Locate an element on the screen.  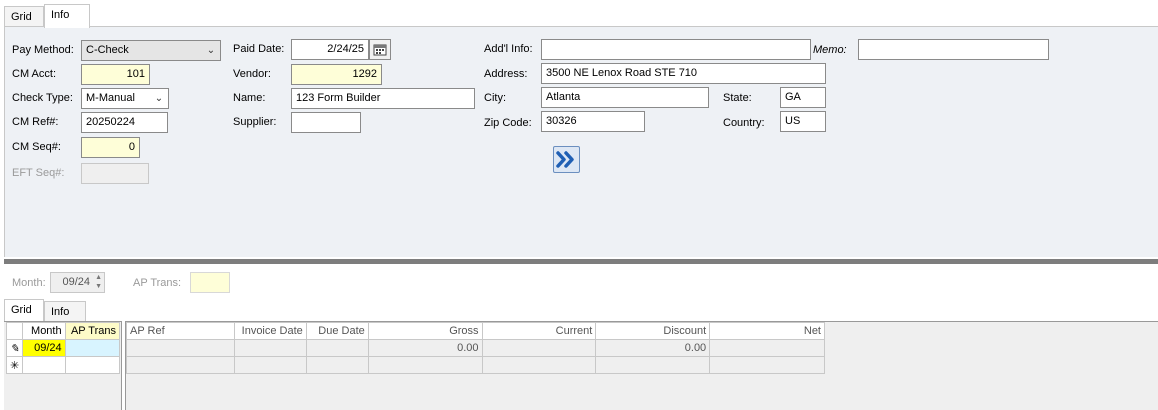
table-row: ✳ is located at coordinates (63, 365).